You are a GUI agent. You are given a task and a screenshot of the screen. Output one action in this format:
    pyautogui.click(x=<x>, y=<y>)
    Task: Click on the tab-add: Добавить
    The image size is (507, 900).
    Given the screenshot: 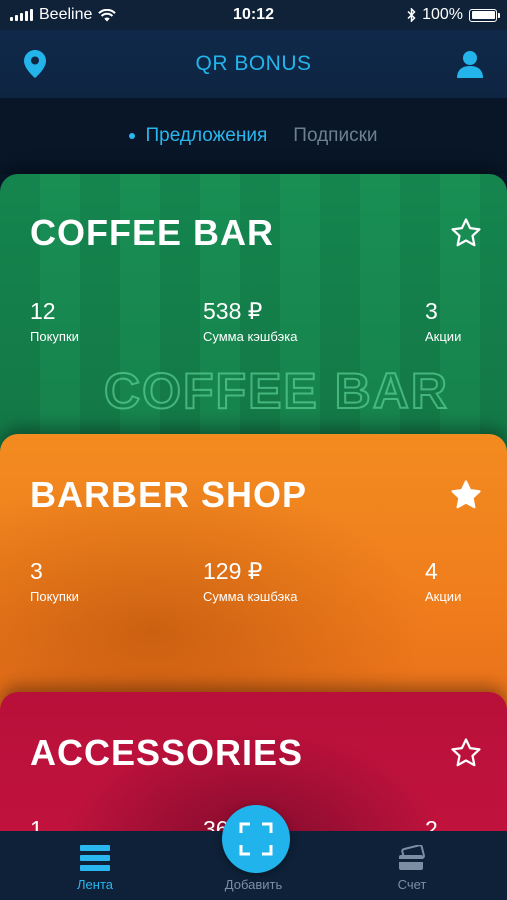 What is the action you would take?
    pyautogui.click(x=254, y=881)
    